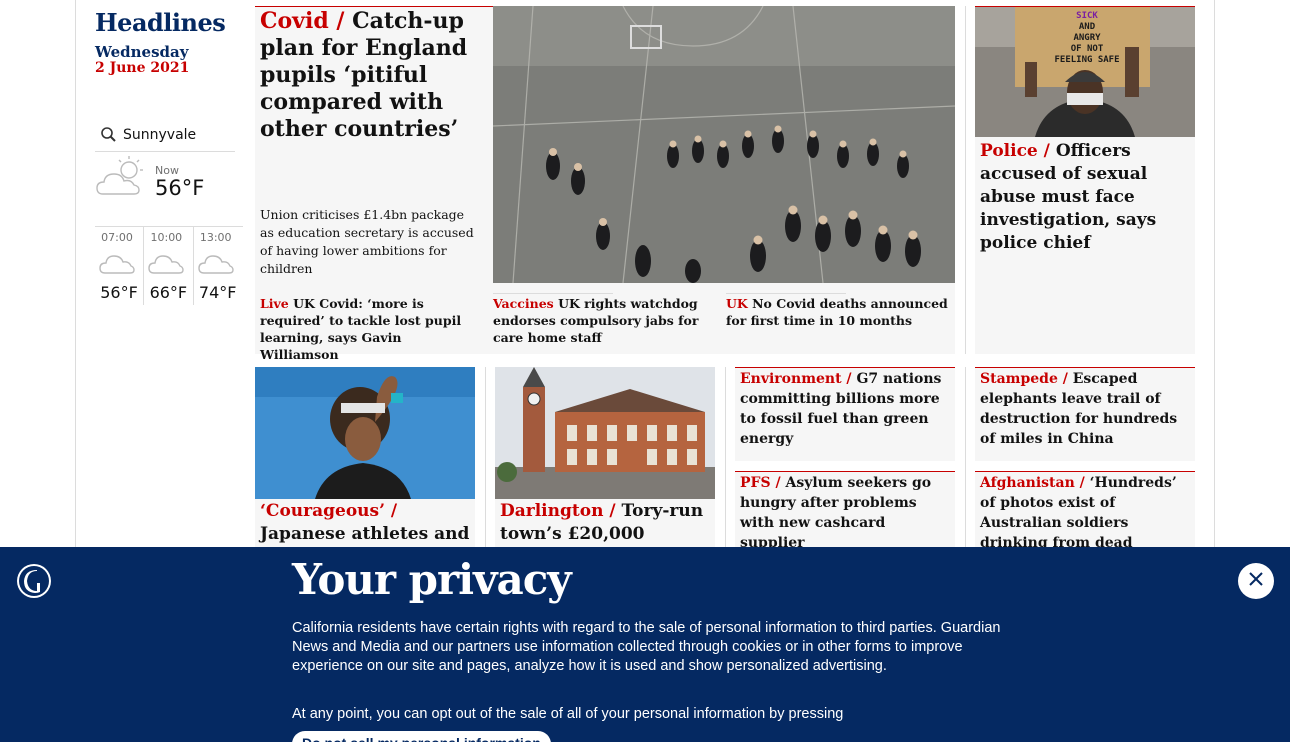 The width and height of the screenshot is (1290, 742). I want to click on lead-kicker: Covid /, so click(302, 21).